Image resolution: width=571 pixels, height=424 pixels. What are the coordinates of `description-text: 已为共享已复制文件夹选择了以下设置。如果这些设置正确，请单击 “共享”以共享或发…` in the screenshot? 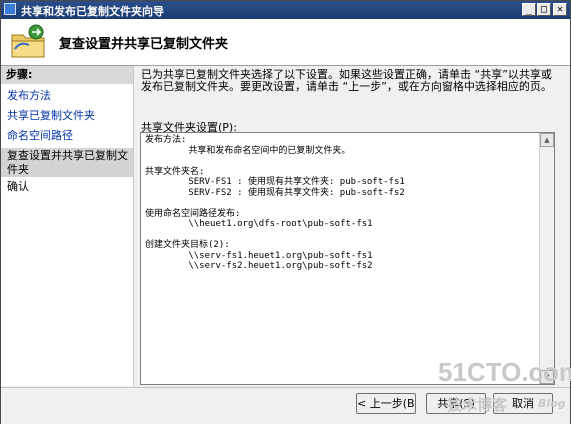 It's located at (346, 80).